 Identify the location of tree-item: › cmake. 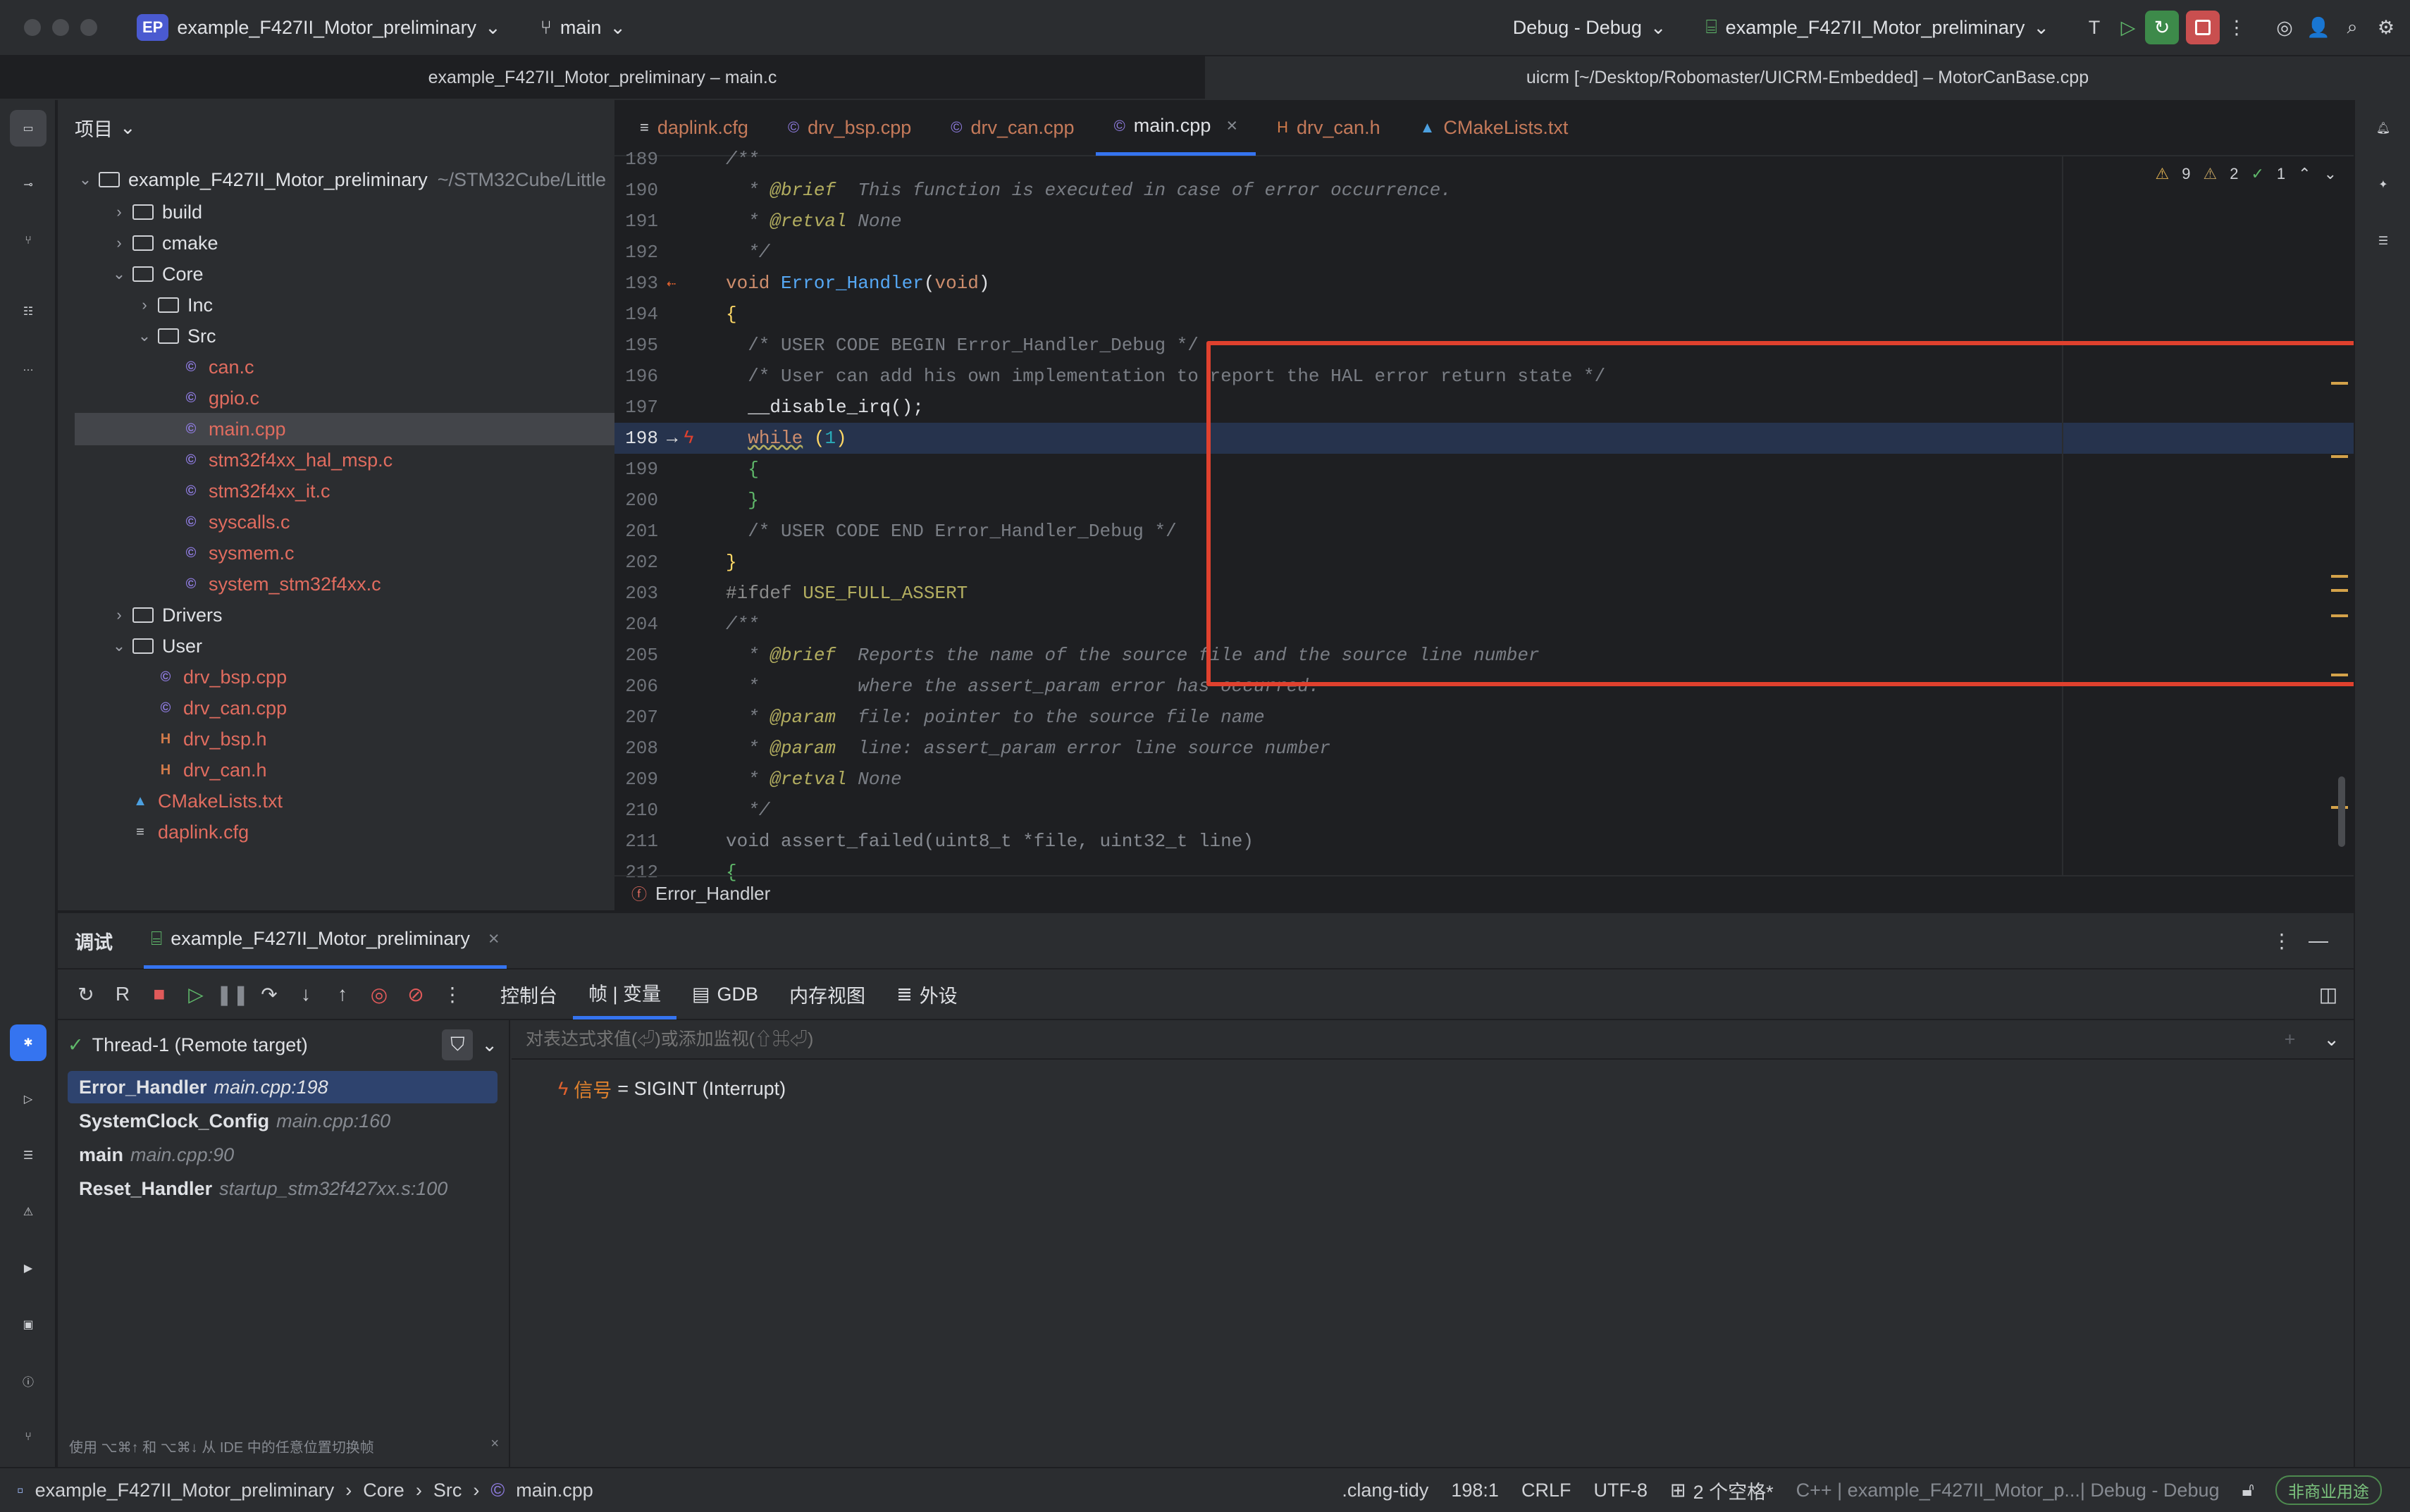
(146, 243).